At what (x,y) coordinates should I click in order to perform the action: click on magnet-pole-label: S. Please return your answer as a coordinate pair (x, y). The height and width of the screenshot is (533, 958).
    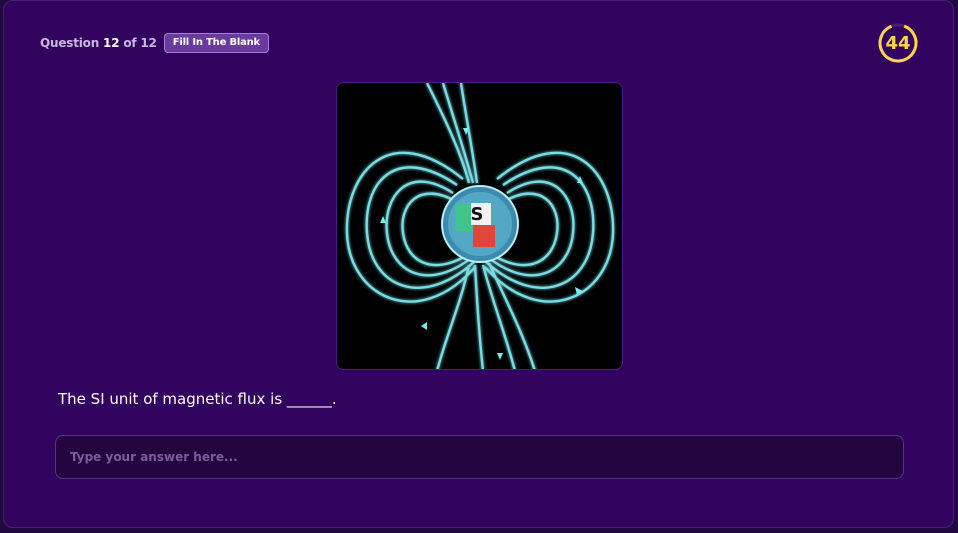
    Looking at the image, I should click on (477, 214).